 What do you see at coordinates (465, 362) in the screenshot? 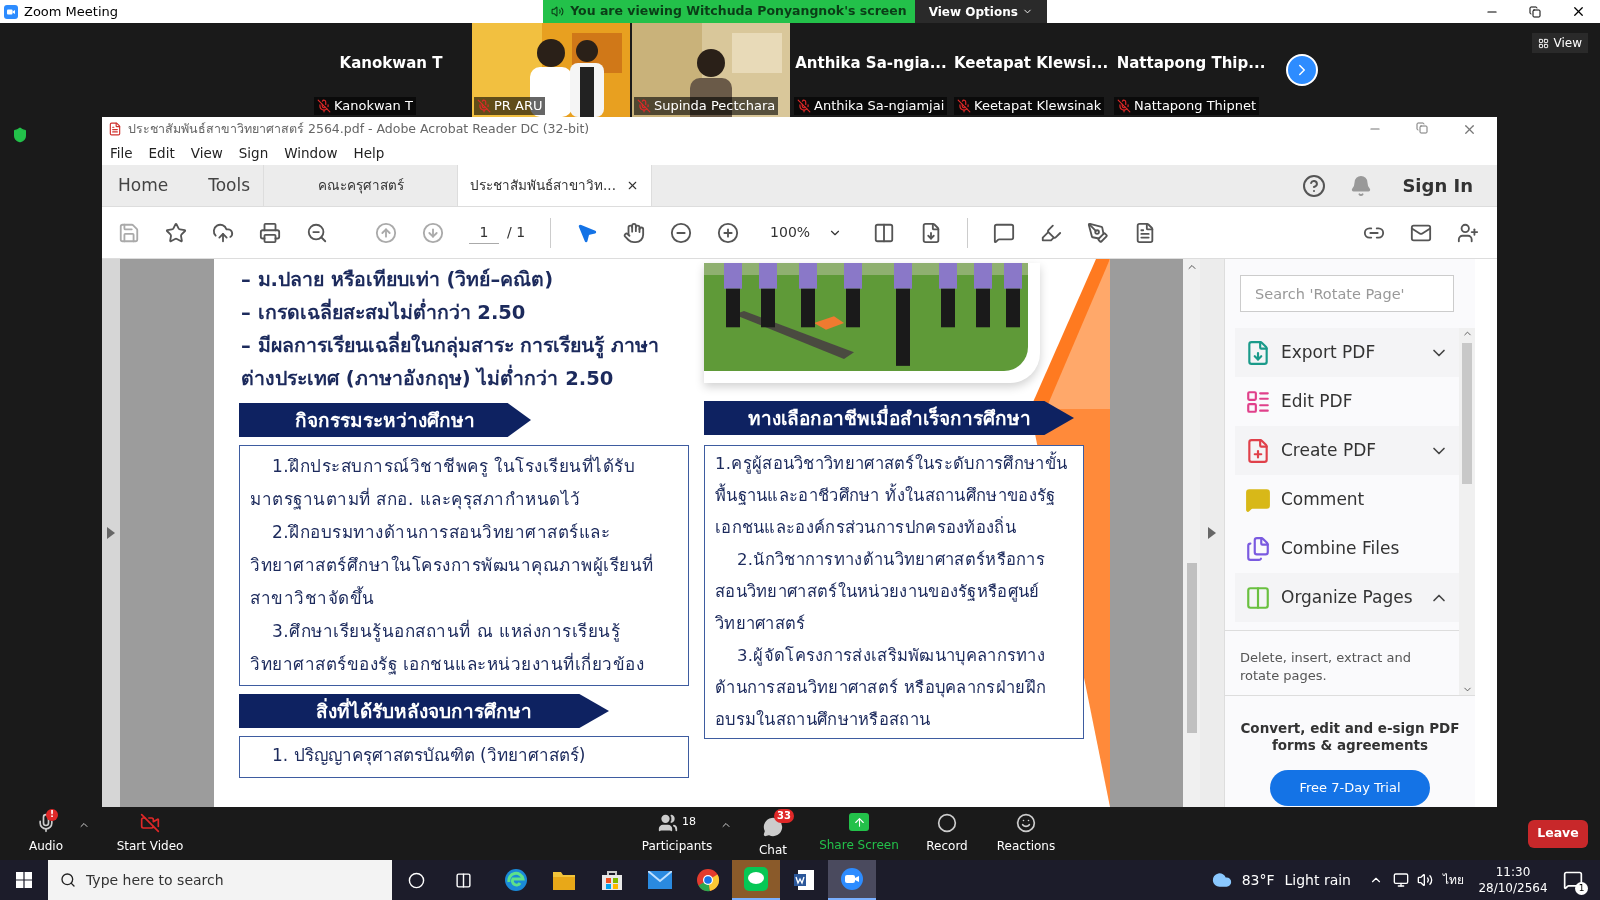
I see `requirement-text: – มีผลการเรียนเฉลี่ยในกลุ่มสาระ การเรียนรู้ ภาษาต่างประเทศ (ภาษาอังกฤษ) ไม่ต่ำกว่า 2.50` at bounding box center [465, 362].